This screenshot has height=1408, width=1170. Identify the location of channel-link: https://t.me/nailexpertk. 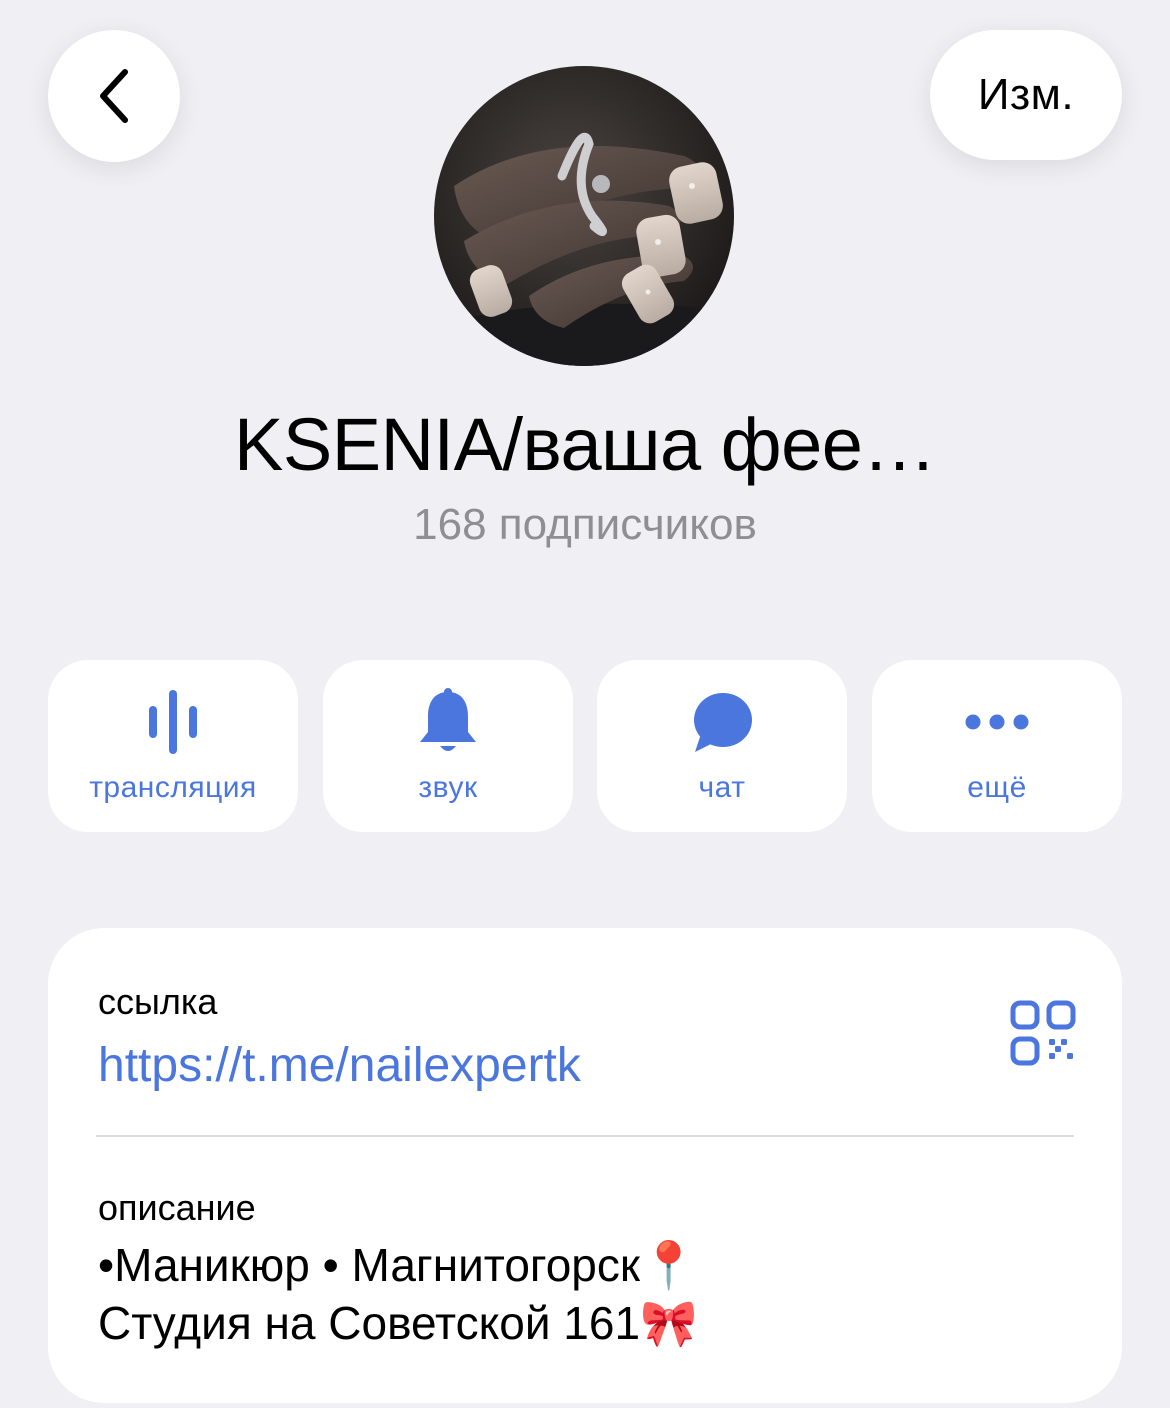
(339, 1066).